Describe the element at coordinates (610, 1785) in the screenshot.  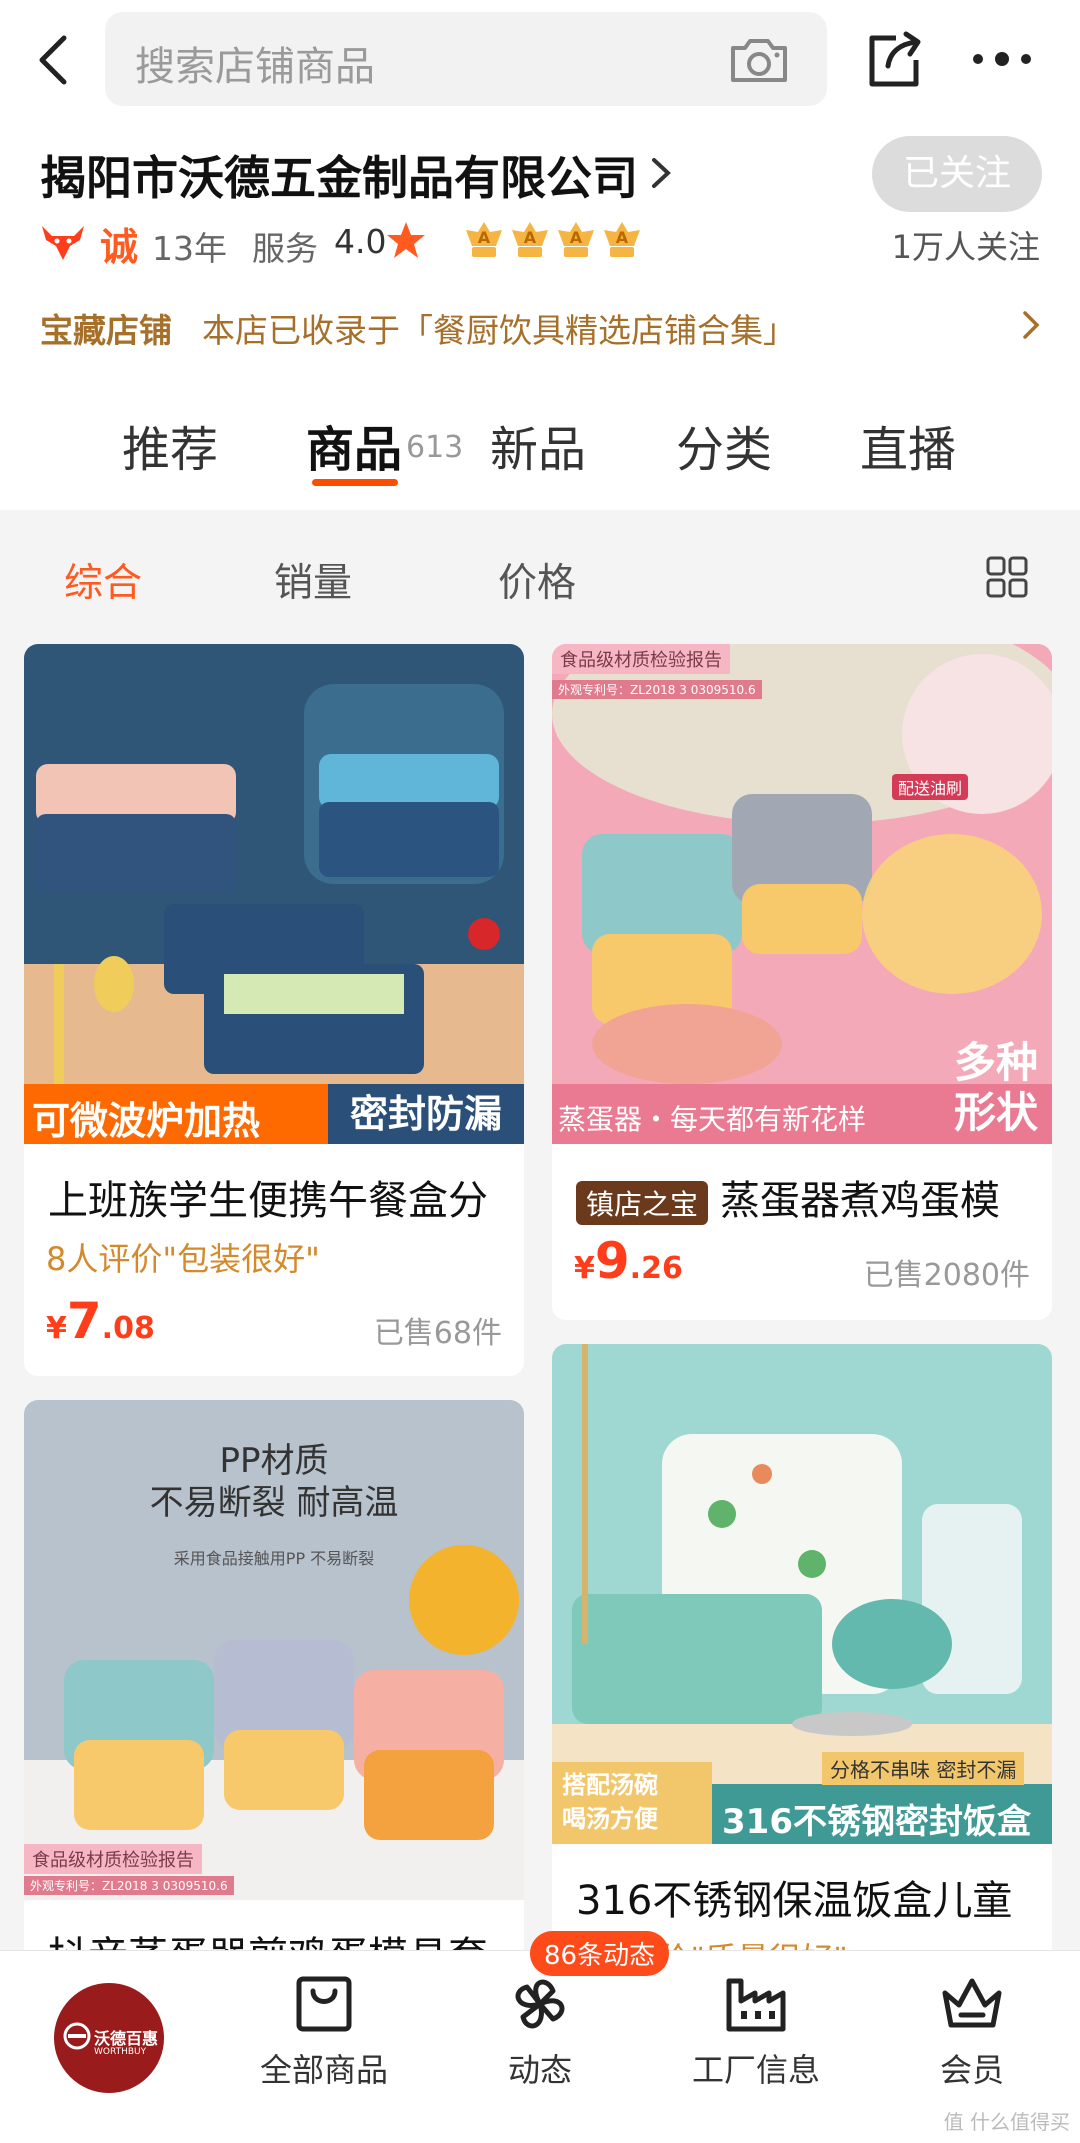
I see `banner-left-line1: 搭配汤碗` at that location.